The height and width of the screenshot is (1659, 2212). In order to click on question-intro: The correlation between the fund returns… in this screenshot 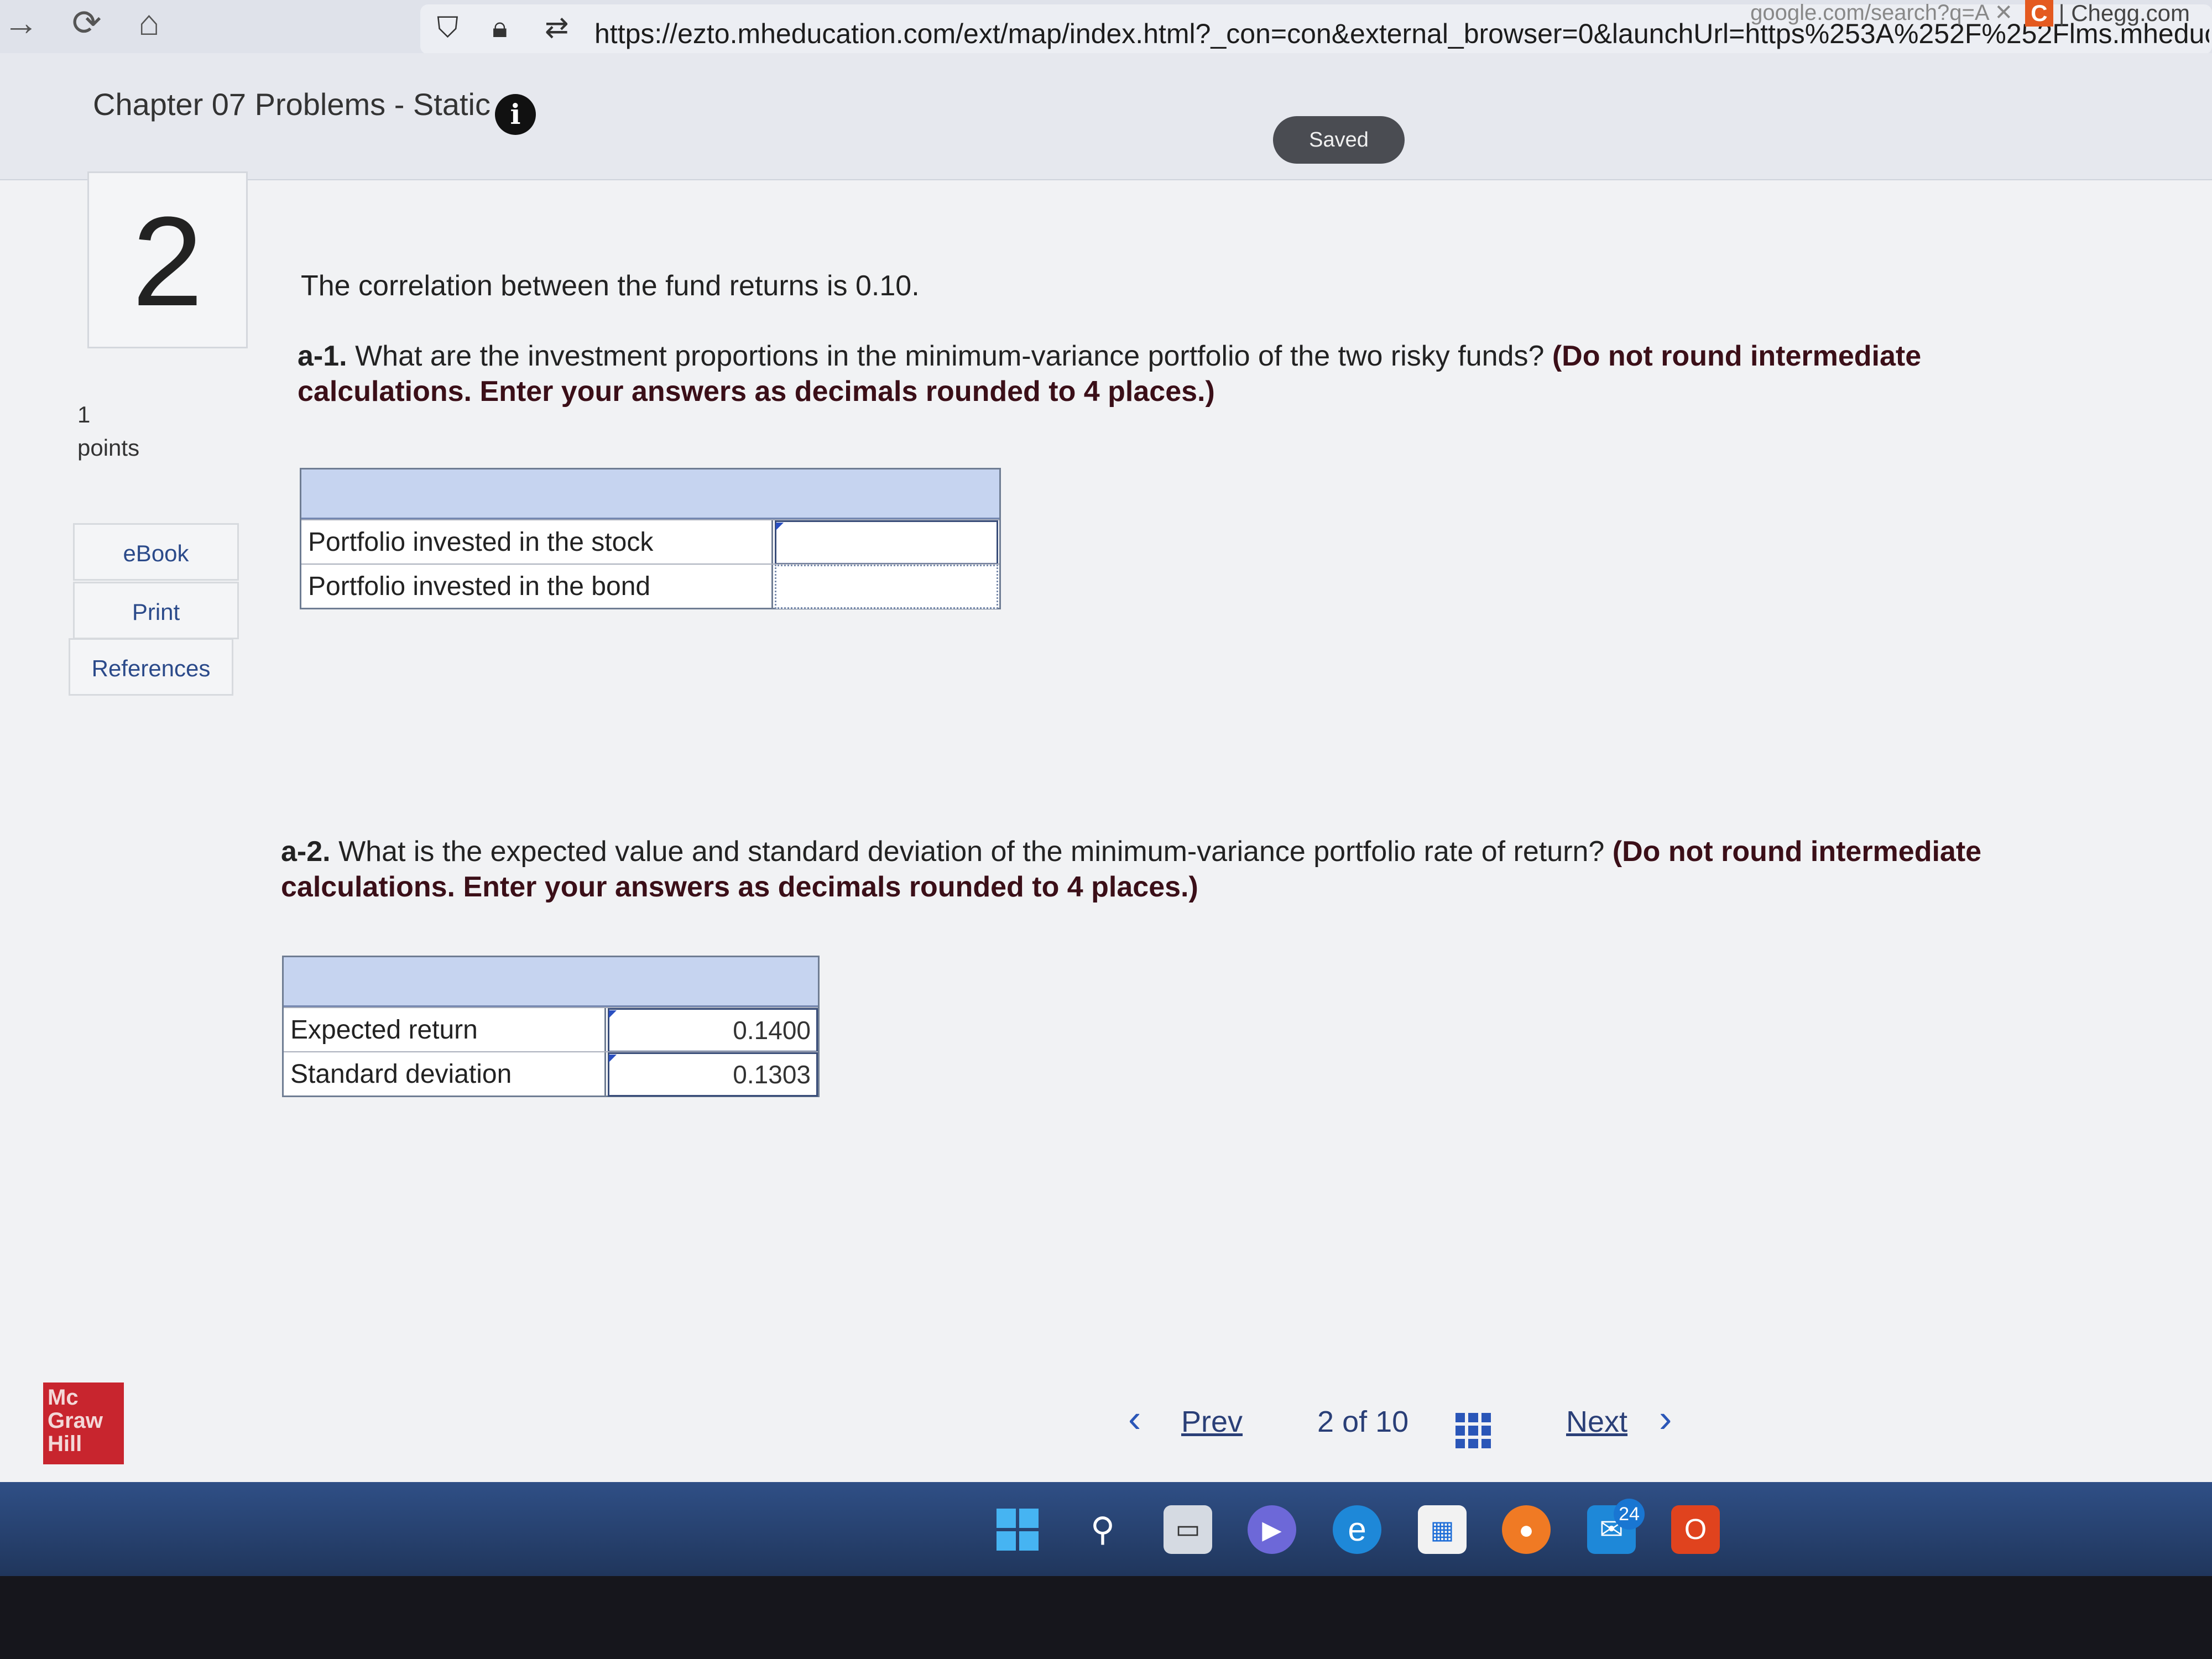, I will do `click(611, 286)`.